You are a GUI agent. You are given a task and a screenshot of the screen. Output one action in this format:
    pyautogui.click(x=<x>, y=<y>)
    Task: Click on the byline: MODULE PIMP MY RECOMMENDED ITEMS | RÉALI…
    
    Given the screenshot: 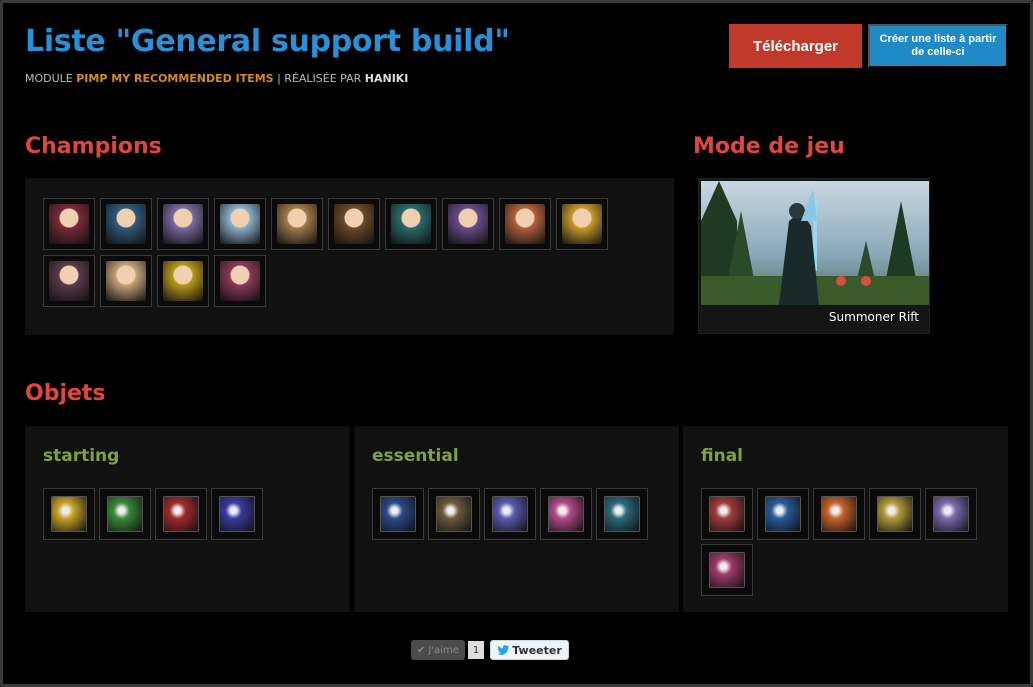 What is the action you would take?
    pyautogui.click(x=216, y=78)
    